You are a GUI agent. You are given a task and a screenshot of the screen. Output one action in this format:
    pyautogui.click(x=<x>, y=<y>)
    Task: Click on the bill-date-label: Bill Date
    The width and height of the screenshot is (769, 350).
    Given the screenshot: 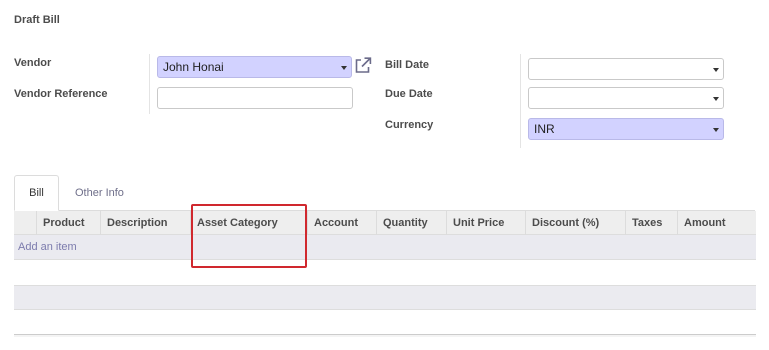 What is the action you would take?
    pyautogui.click(x=407, y=65)
    